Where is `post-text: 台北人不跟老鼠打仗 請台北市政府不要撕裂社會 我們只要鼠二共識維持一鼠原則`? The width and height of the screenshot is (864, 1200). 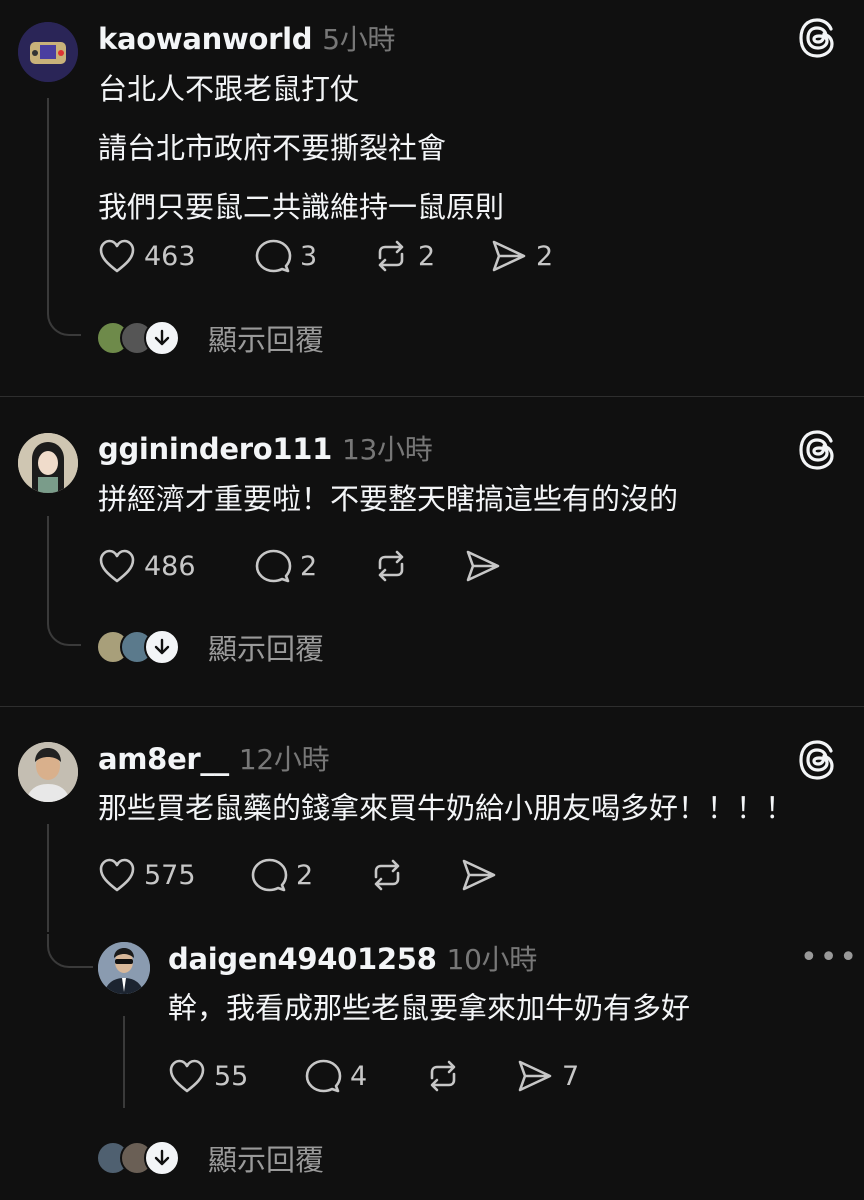 post-text: 台北人不跟老鼠打仗 請台北市政府不要撕裂社會 我們只要鼠二共識維持一鼠原則 is located at coordinates (301, 148).